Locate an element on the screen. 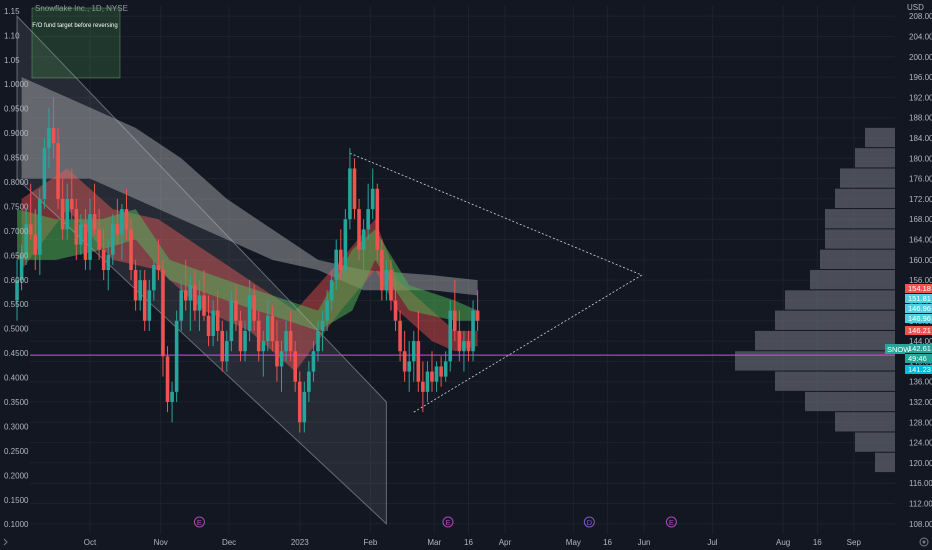  right-tick-label: 116.00 is located at coordinates (920, 483).